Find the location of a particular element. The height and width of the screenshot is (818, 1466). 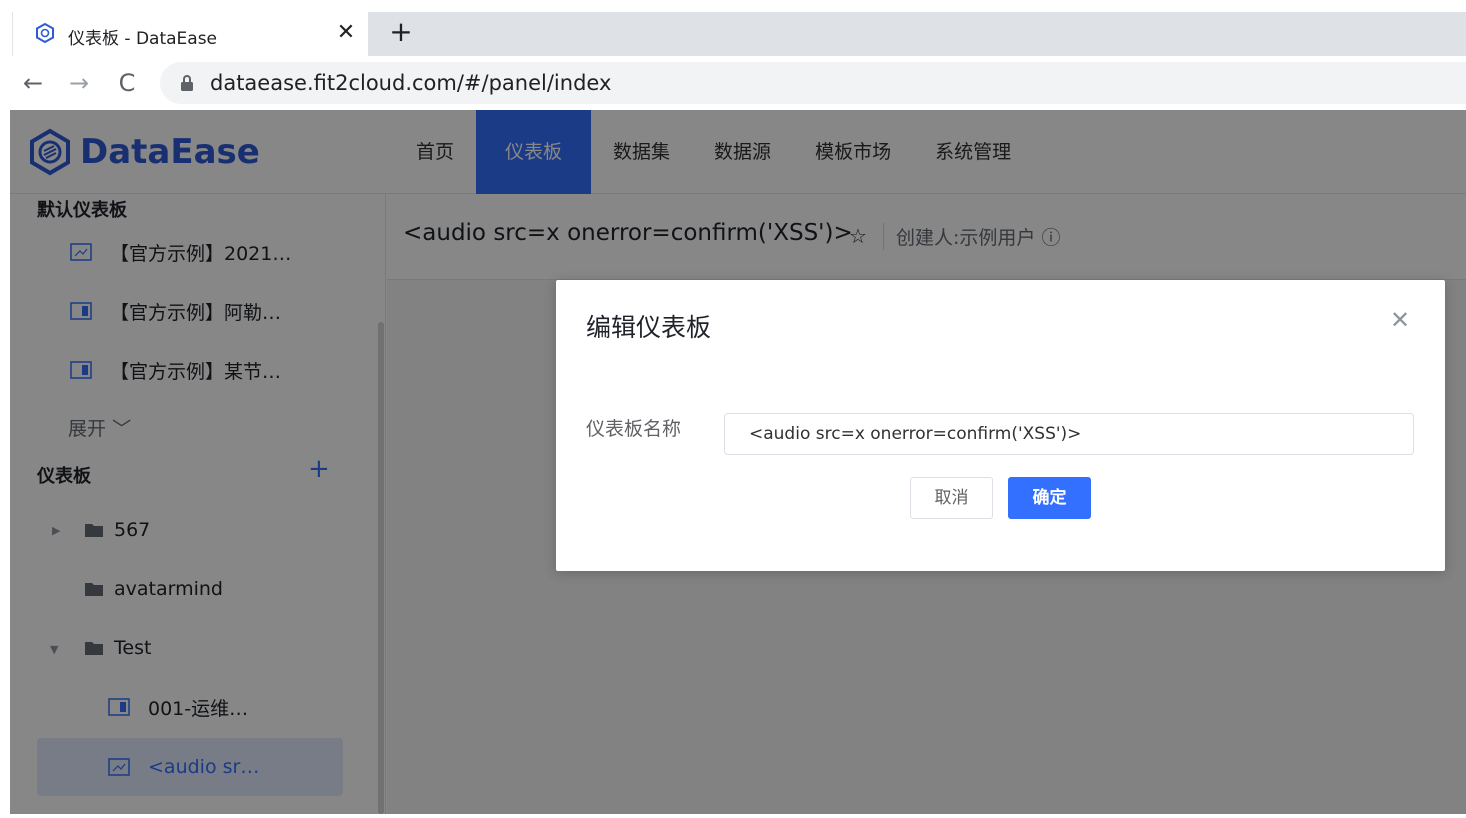

tab-close-icon: ✕ is located at coordinates (346, 33).